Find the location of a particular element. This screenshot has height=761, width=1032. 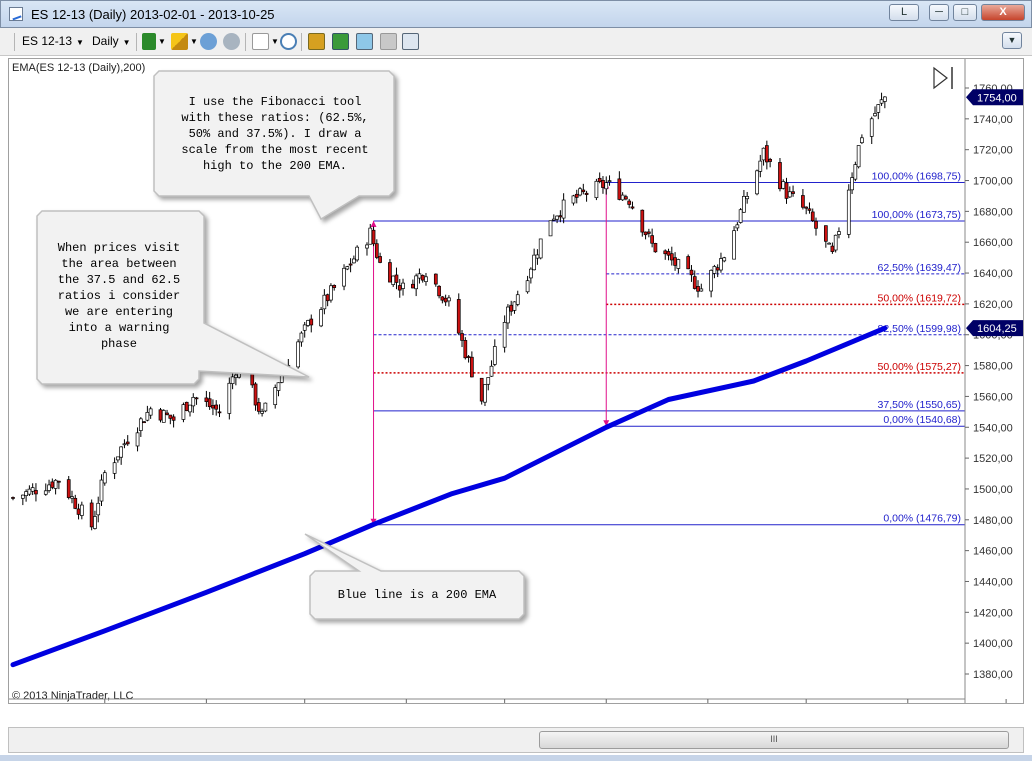

pencil-draw-icon is located at coordinates (179, 41).